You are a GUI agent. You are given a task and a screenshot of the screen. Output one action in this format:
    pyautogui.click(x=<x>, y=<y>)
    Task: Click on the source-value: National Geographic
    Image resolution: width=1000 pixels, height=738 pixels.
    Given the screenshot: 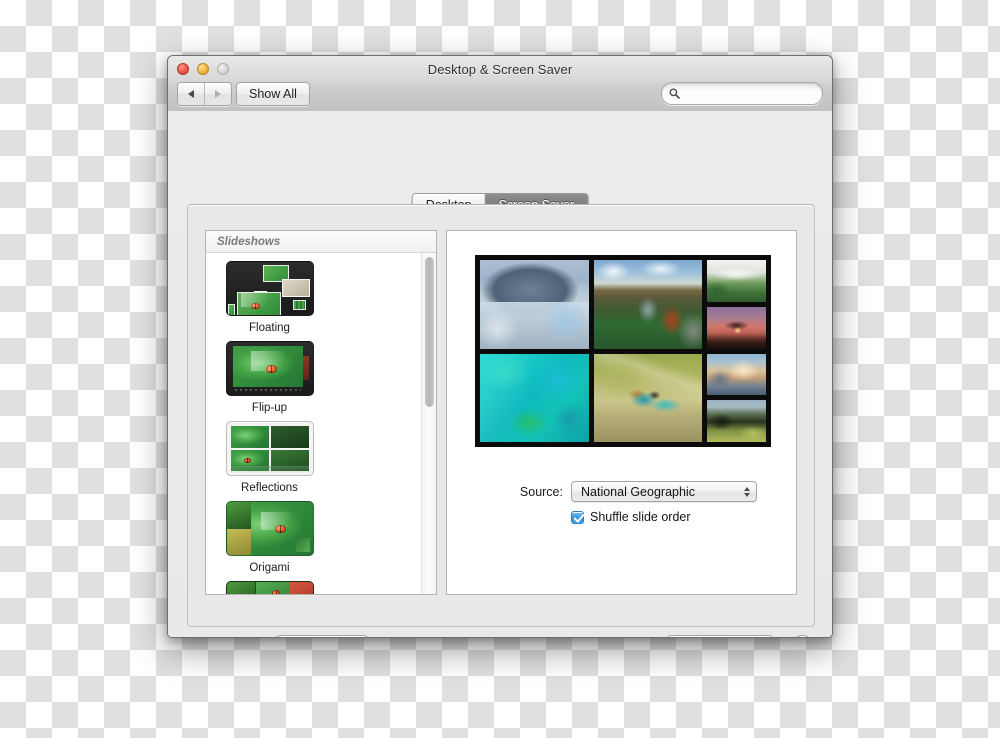 What is the action you would take?
    pyautogui.click(x=638, y=491)
    